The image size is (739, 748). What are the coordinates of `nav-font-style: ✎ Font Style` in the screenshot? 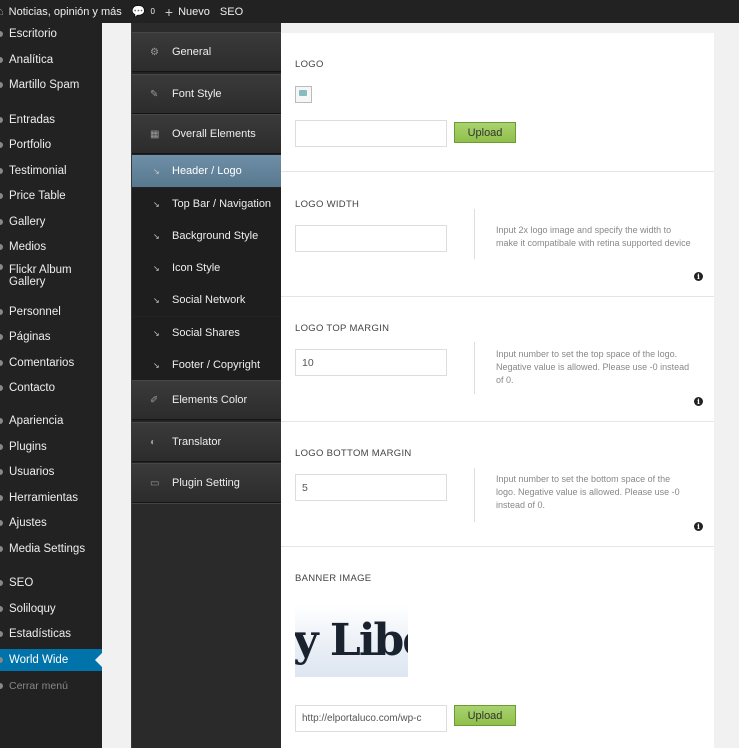 It's located at (206, 94).